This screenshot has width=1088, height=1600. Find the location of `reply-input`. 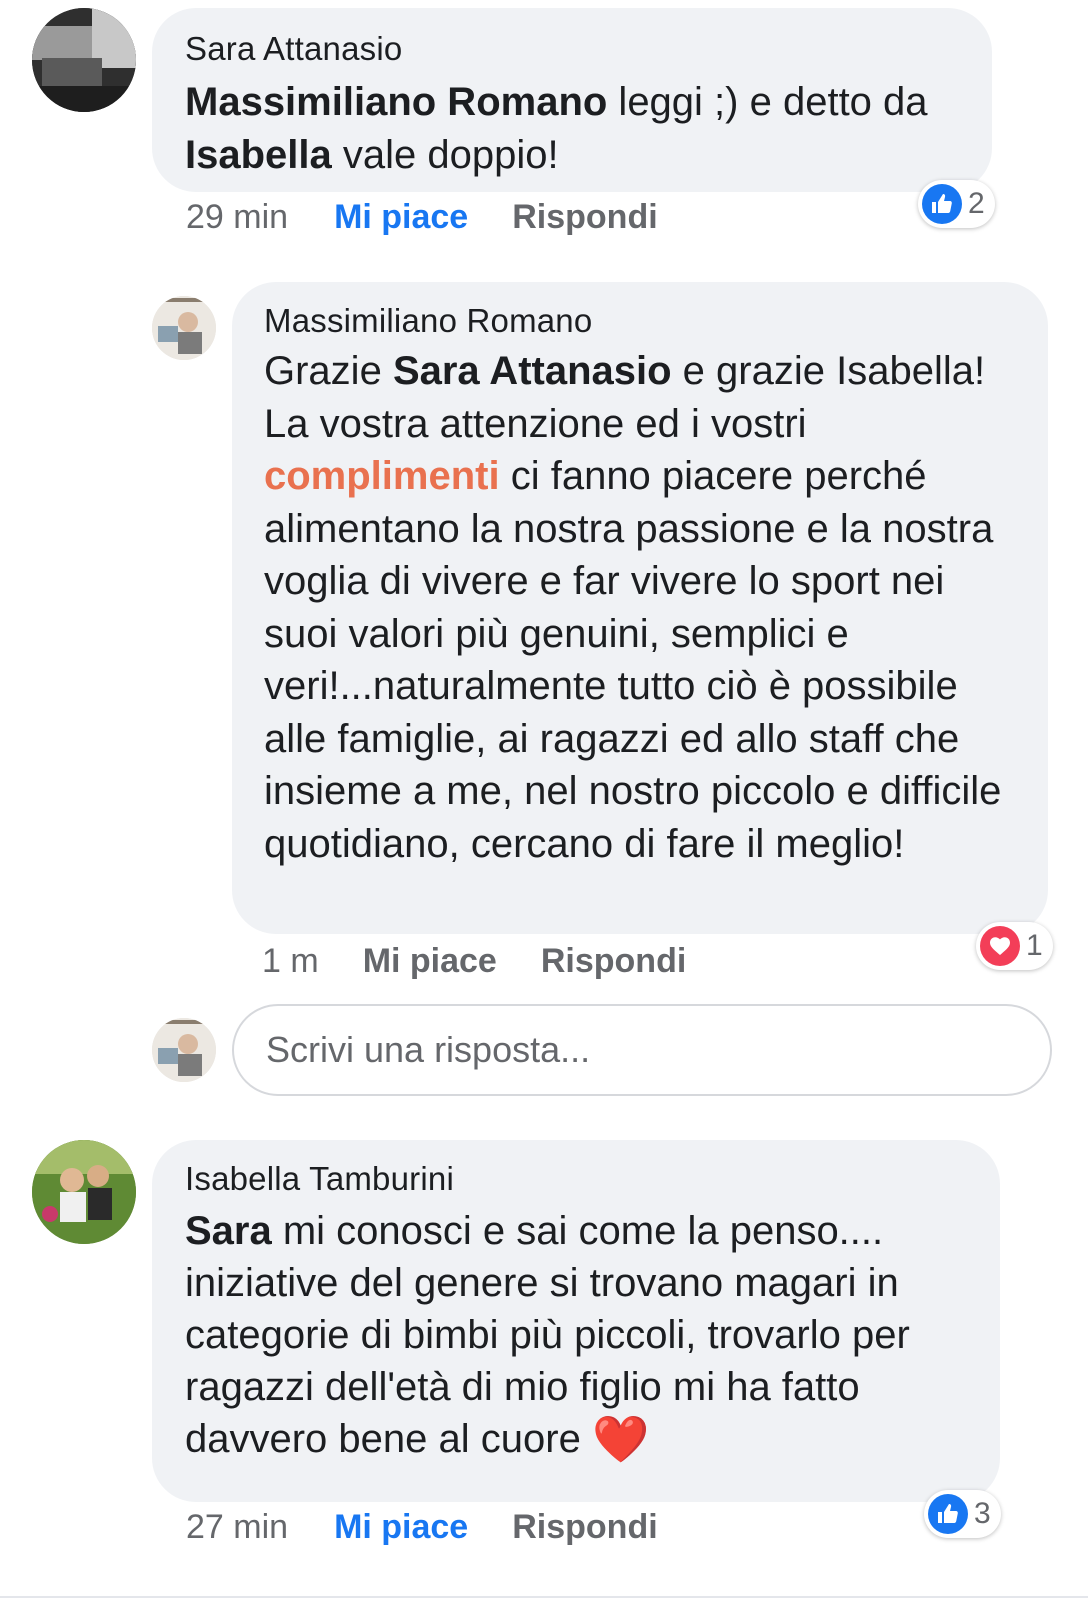

reply-input is located at coordinates (657, 1050).